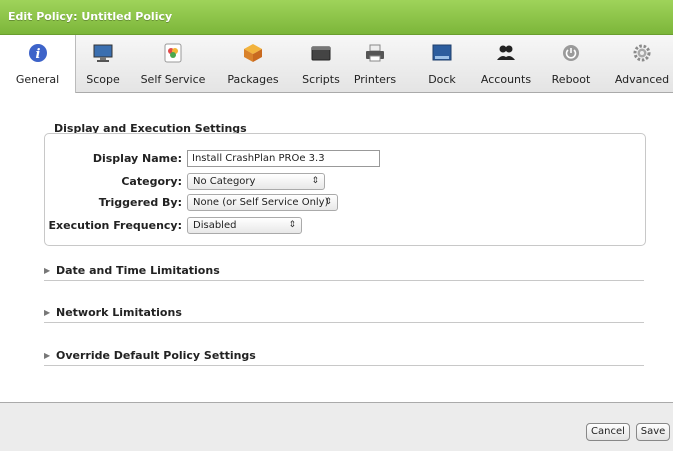  I want to click on info-icon: i, so click(37, 53).